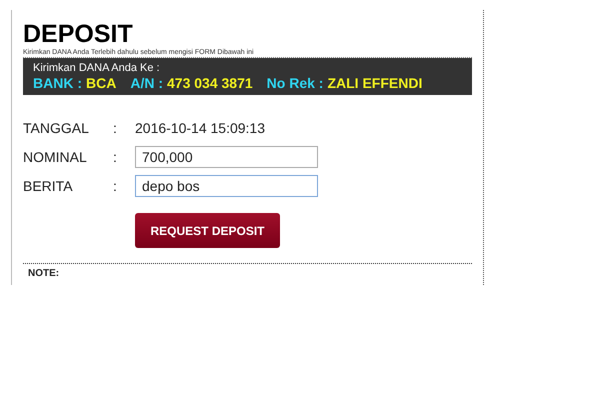  What do you see at coordinates (226, 186) in the screenshot?
I see `input-field: depo bos` at bounding box center [226, 186].